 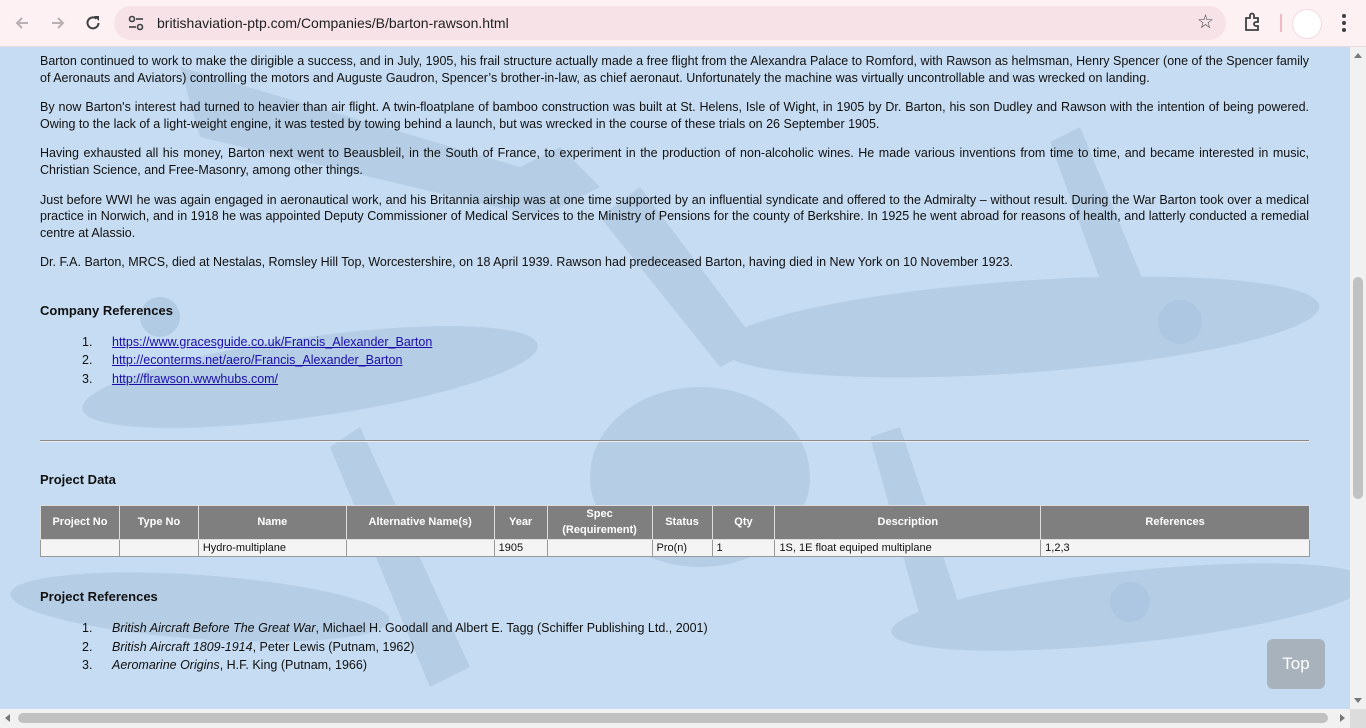 I want to click on column-header: Year, so click(x=520, y=522).